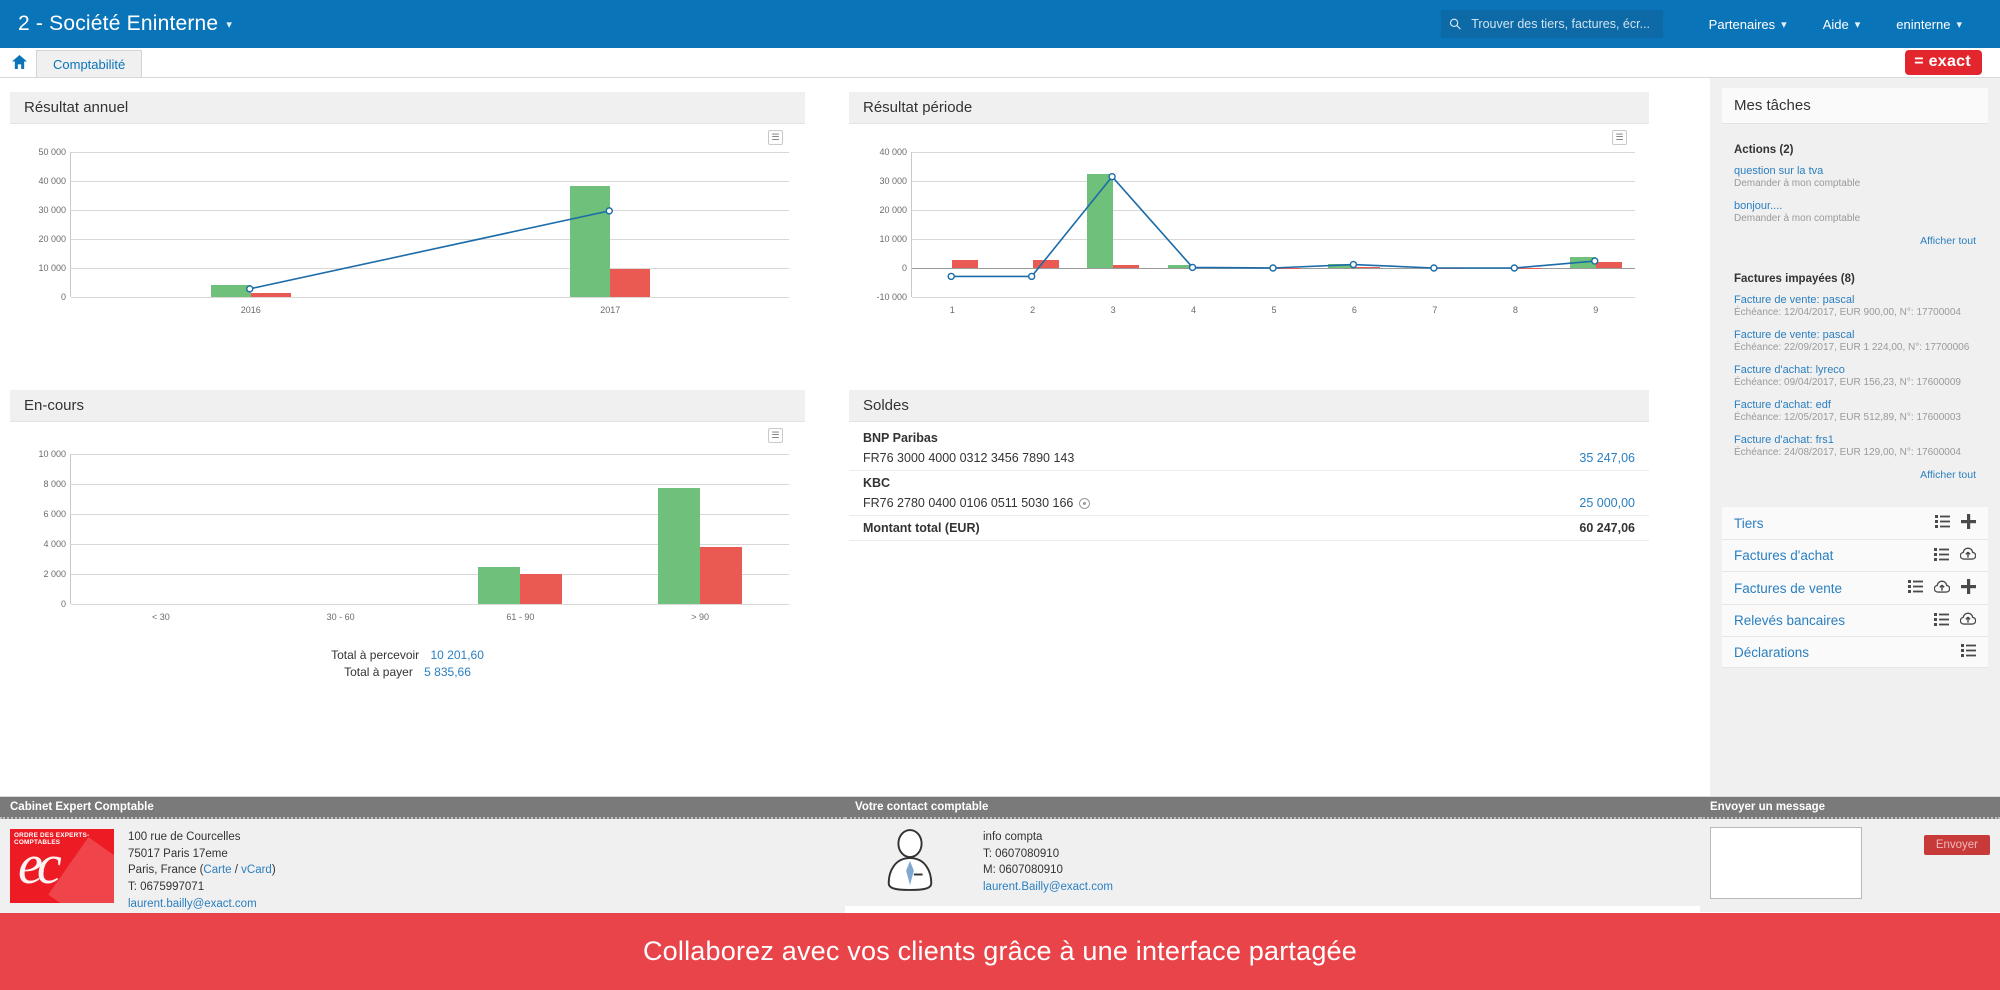  I want to click on quick-link-icons, so click(1955, 620).